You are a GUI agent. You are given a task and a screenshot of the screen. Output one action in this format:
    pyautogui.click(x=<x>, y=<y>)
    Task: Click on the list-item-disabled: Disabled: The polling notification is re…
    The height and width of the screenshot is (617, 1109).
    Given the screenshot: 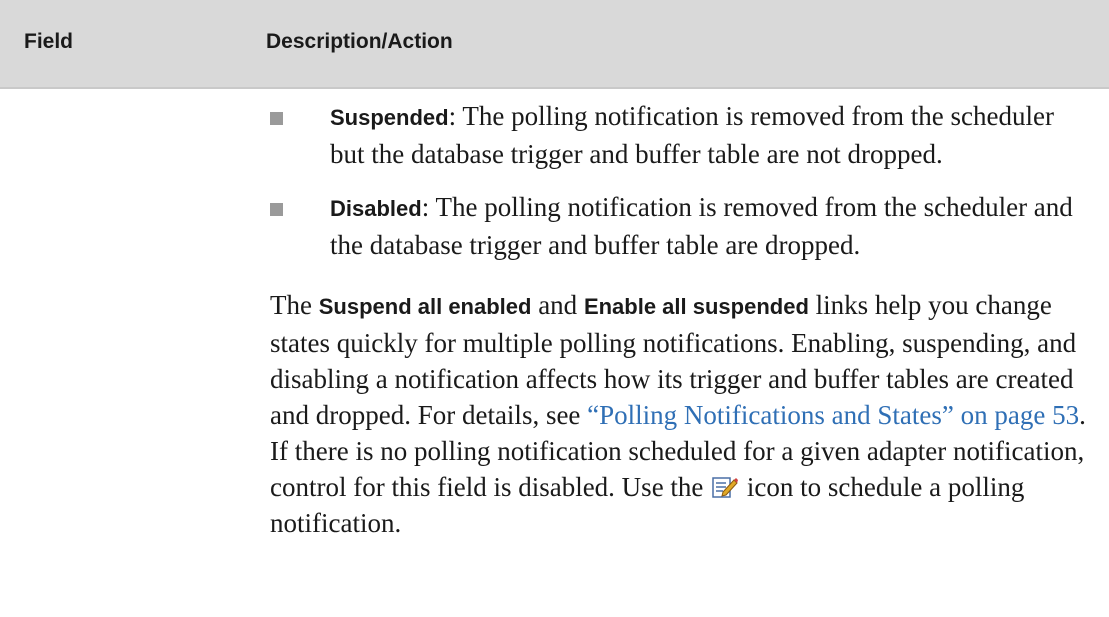 What is the action you would take?
    pyautogui.click(x=680, y=226)
    